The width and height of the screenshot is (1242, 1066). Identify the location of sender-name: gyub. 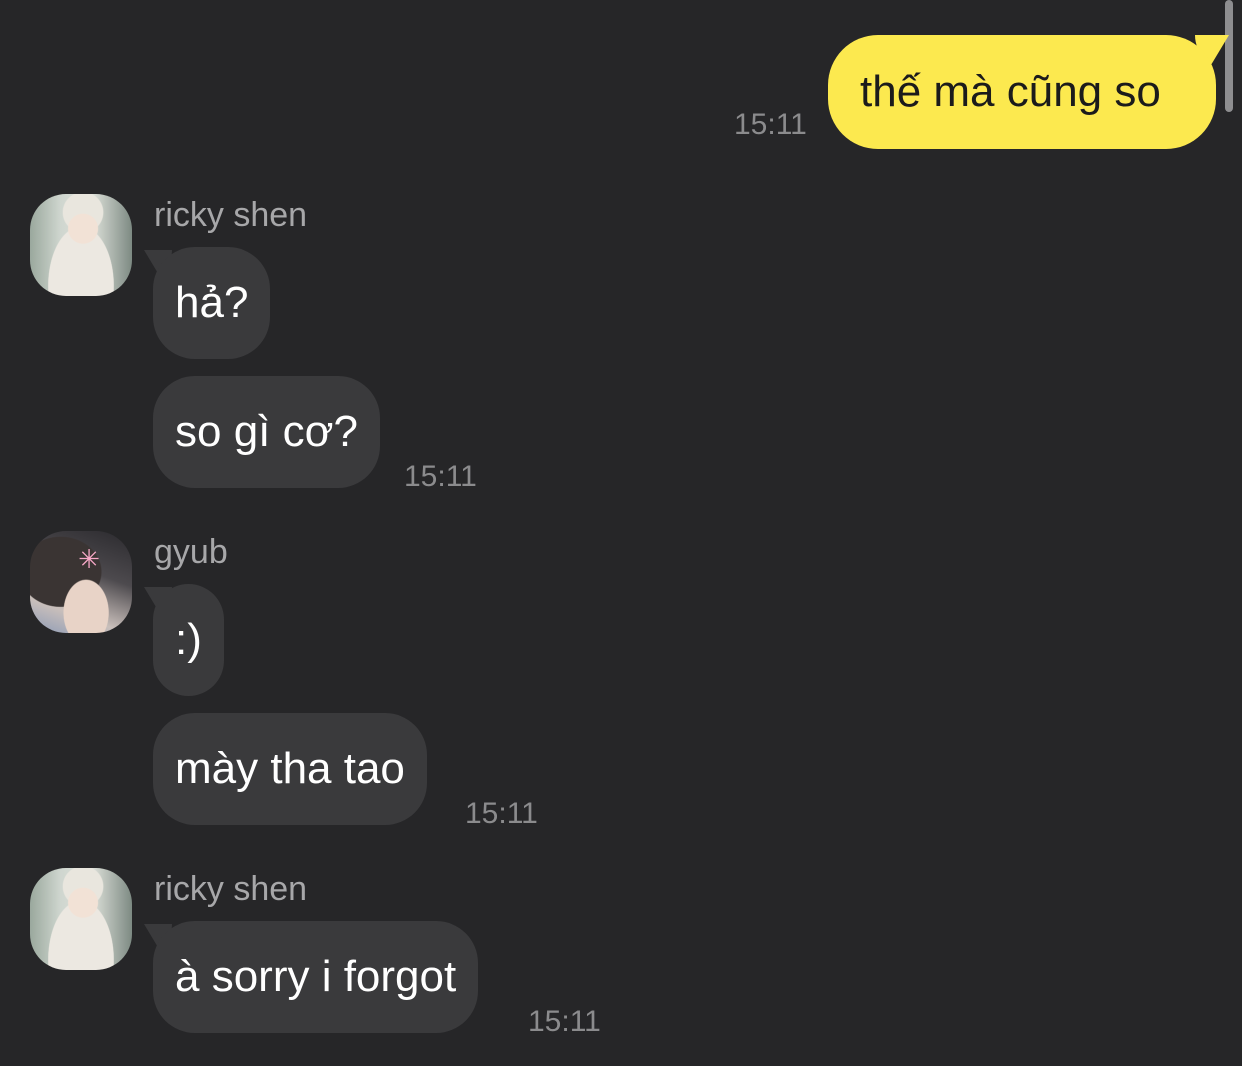
(191, 552).